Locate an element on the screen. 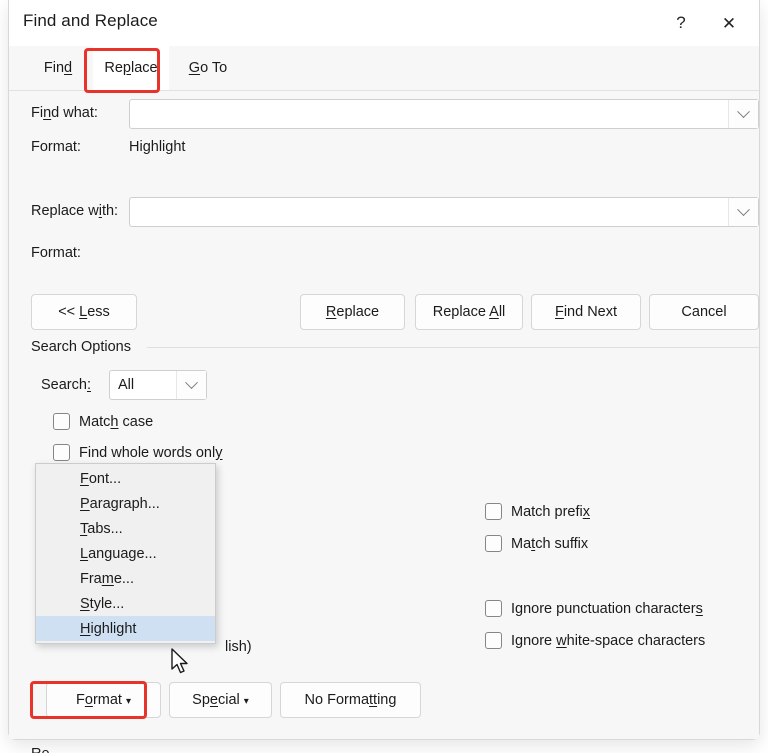 The height and width of the screenshot is (753, 768). format-button: Format ▾ is located at coordinates (103, 700).